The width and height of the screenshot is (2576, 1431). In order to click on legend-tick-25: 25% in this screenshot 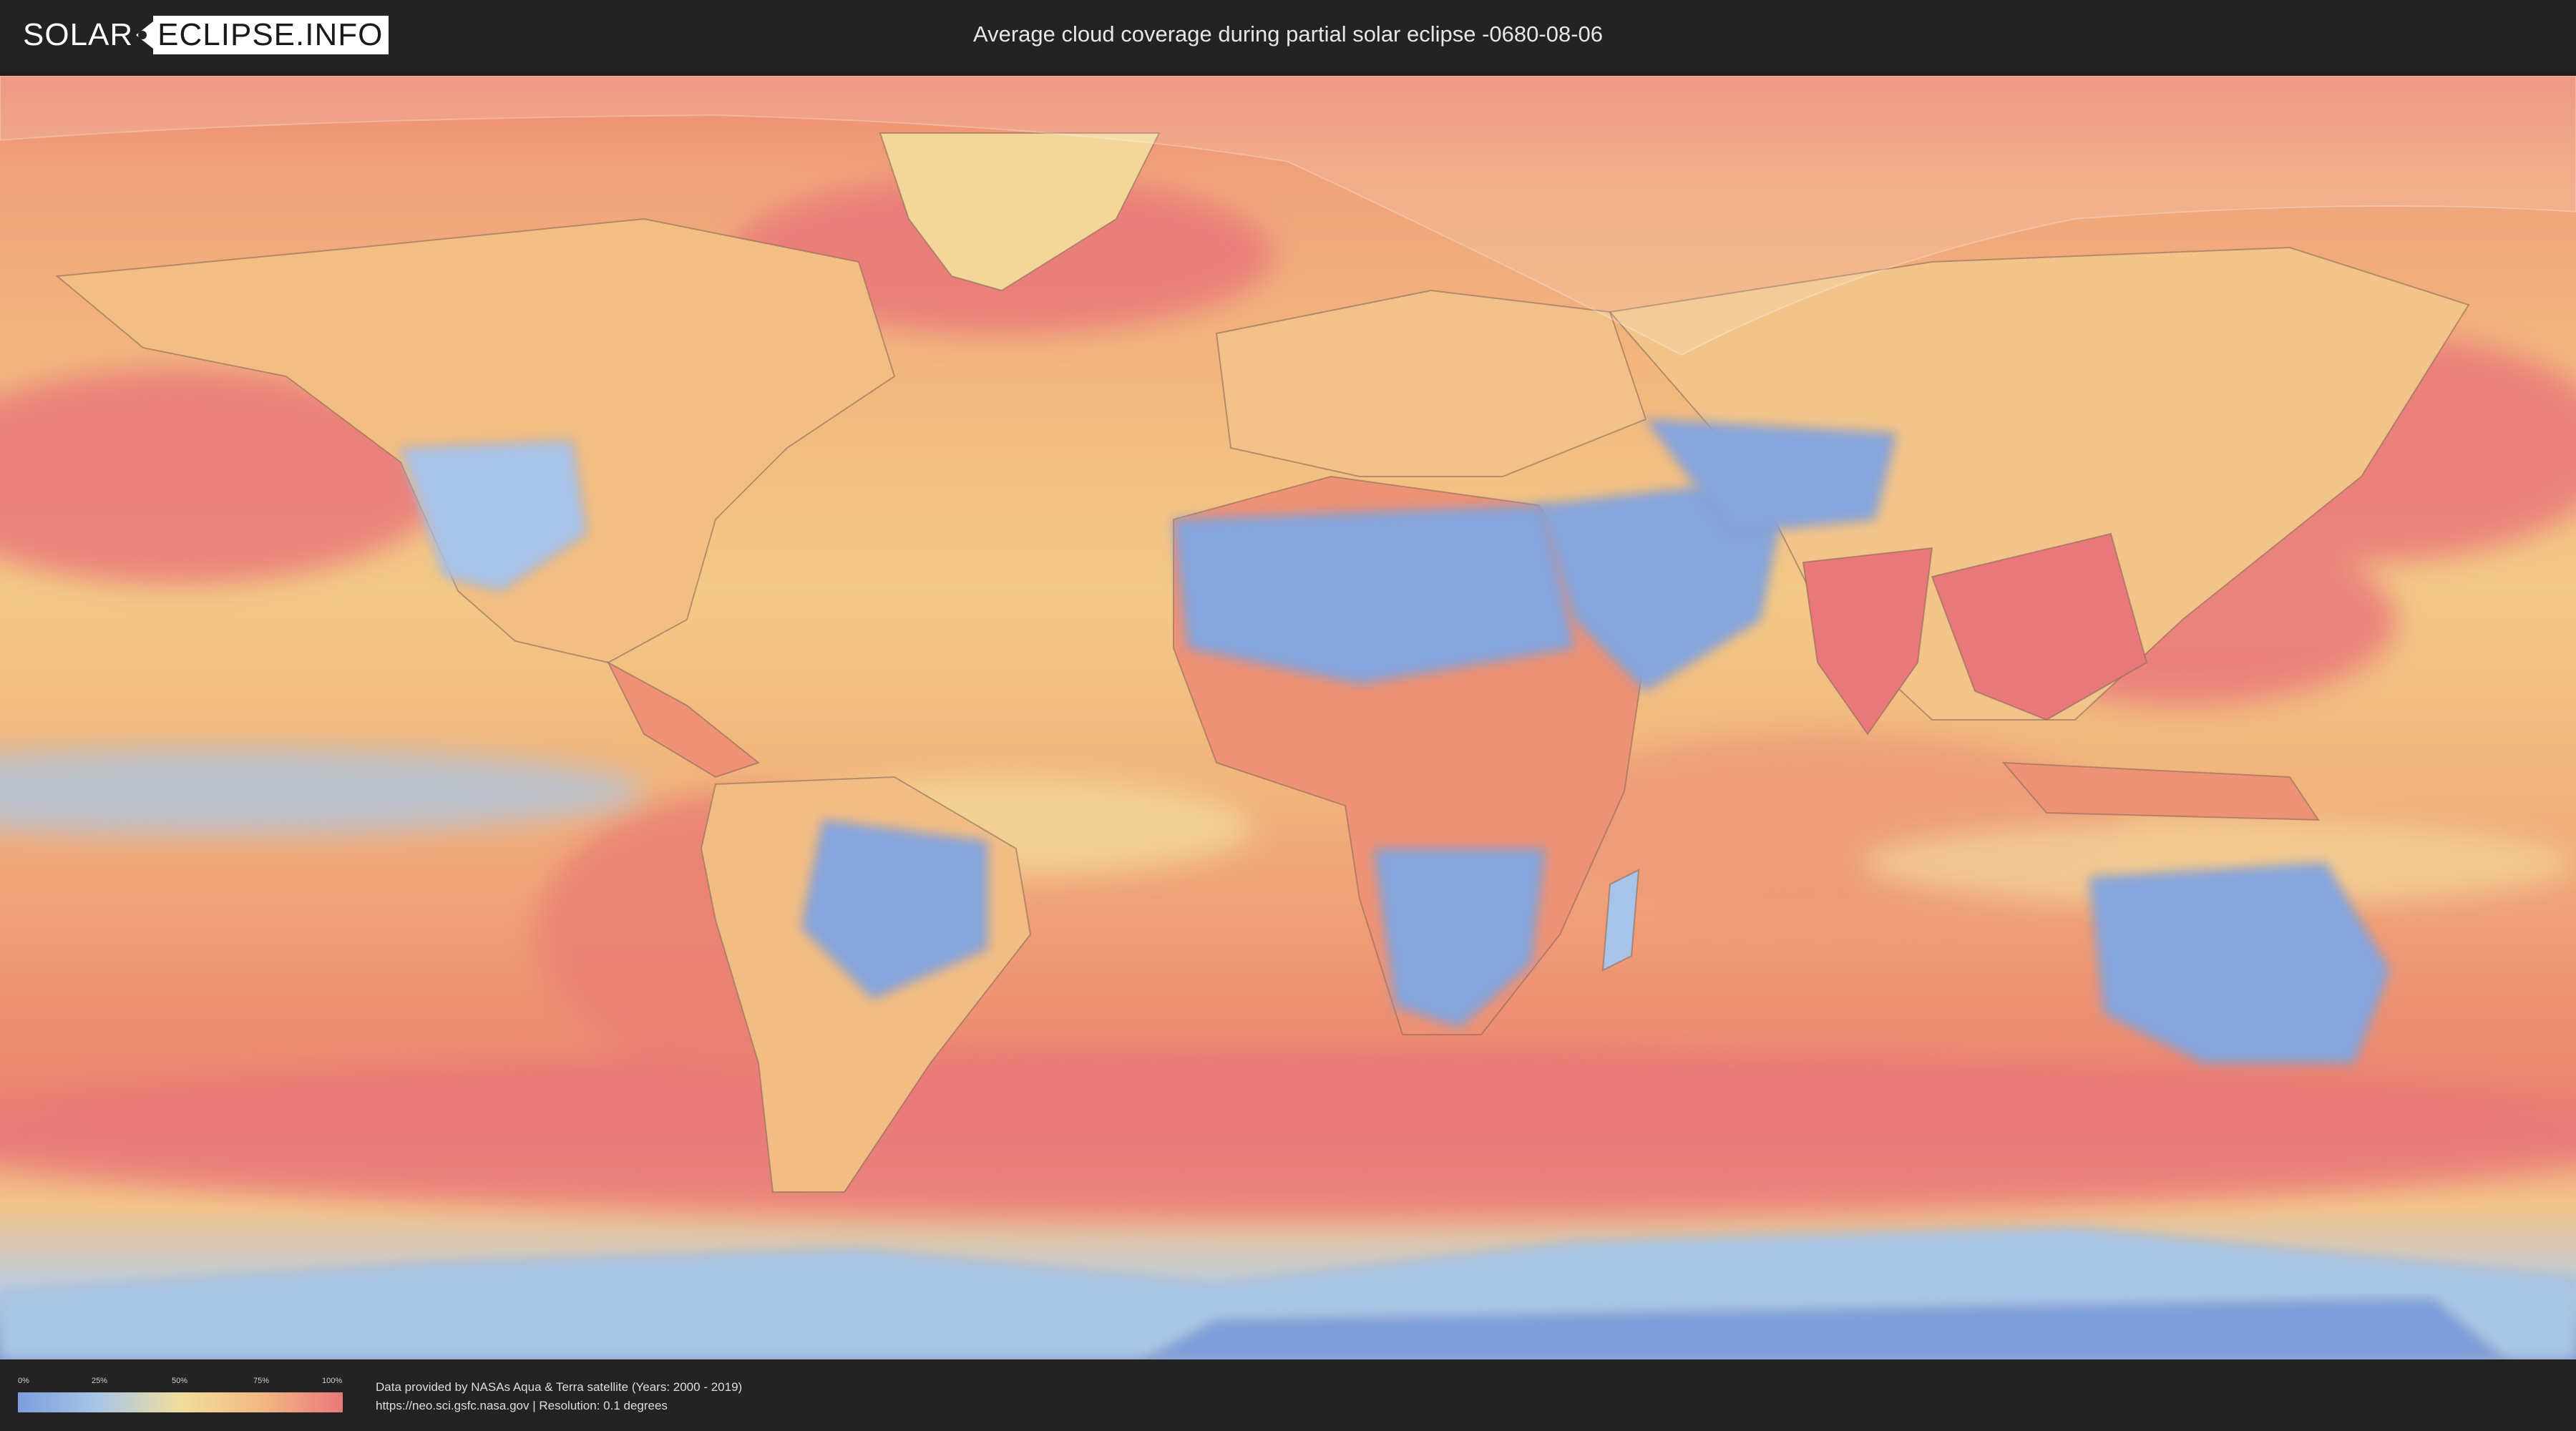, I will do `click(100, 1381)`.